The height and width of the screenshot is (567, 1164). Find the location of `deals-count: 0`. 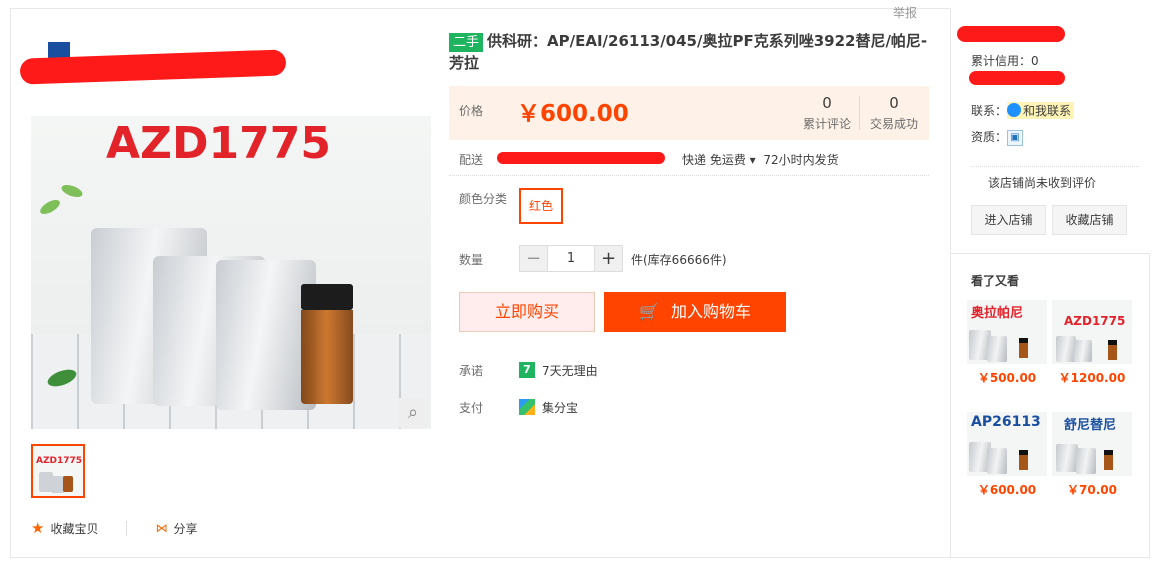

deals-count: 0 is located at coordinates (894, 103).